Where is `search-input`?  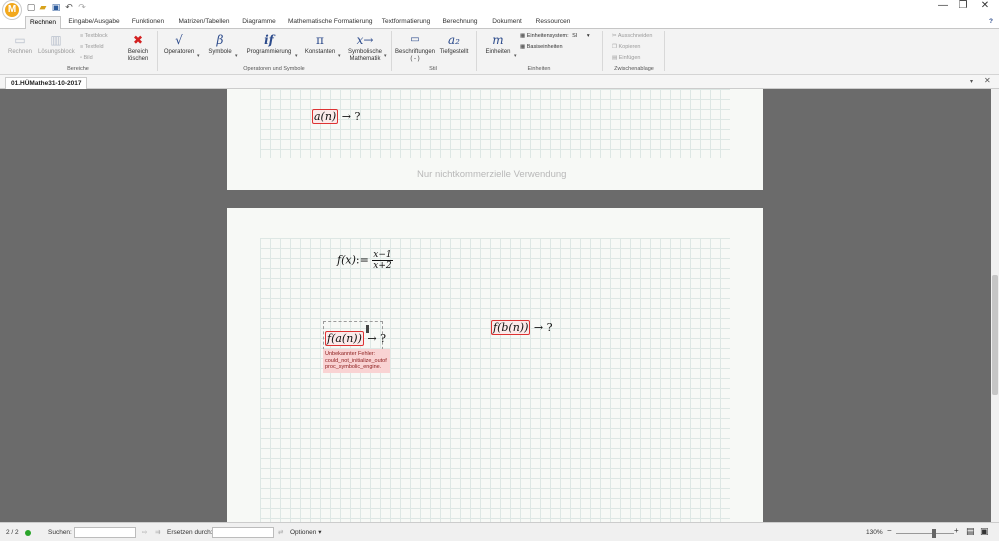
search-input is located at coordinates (105, 532).